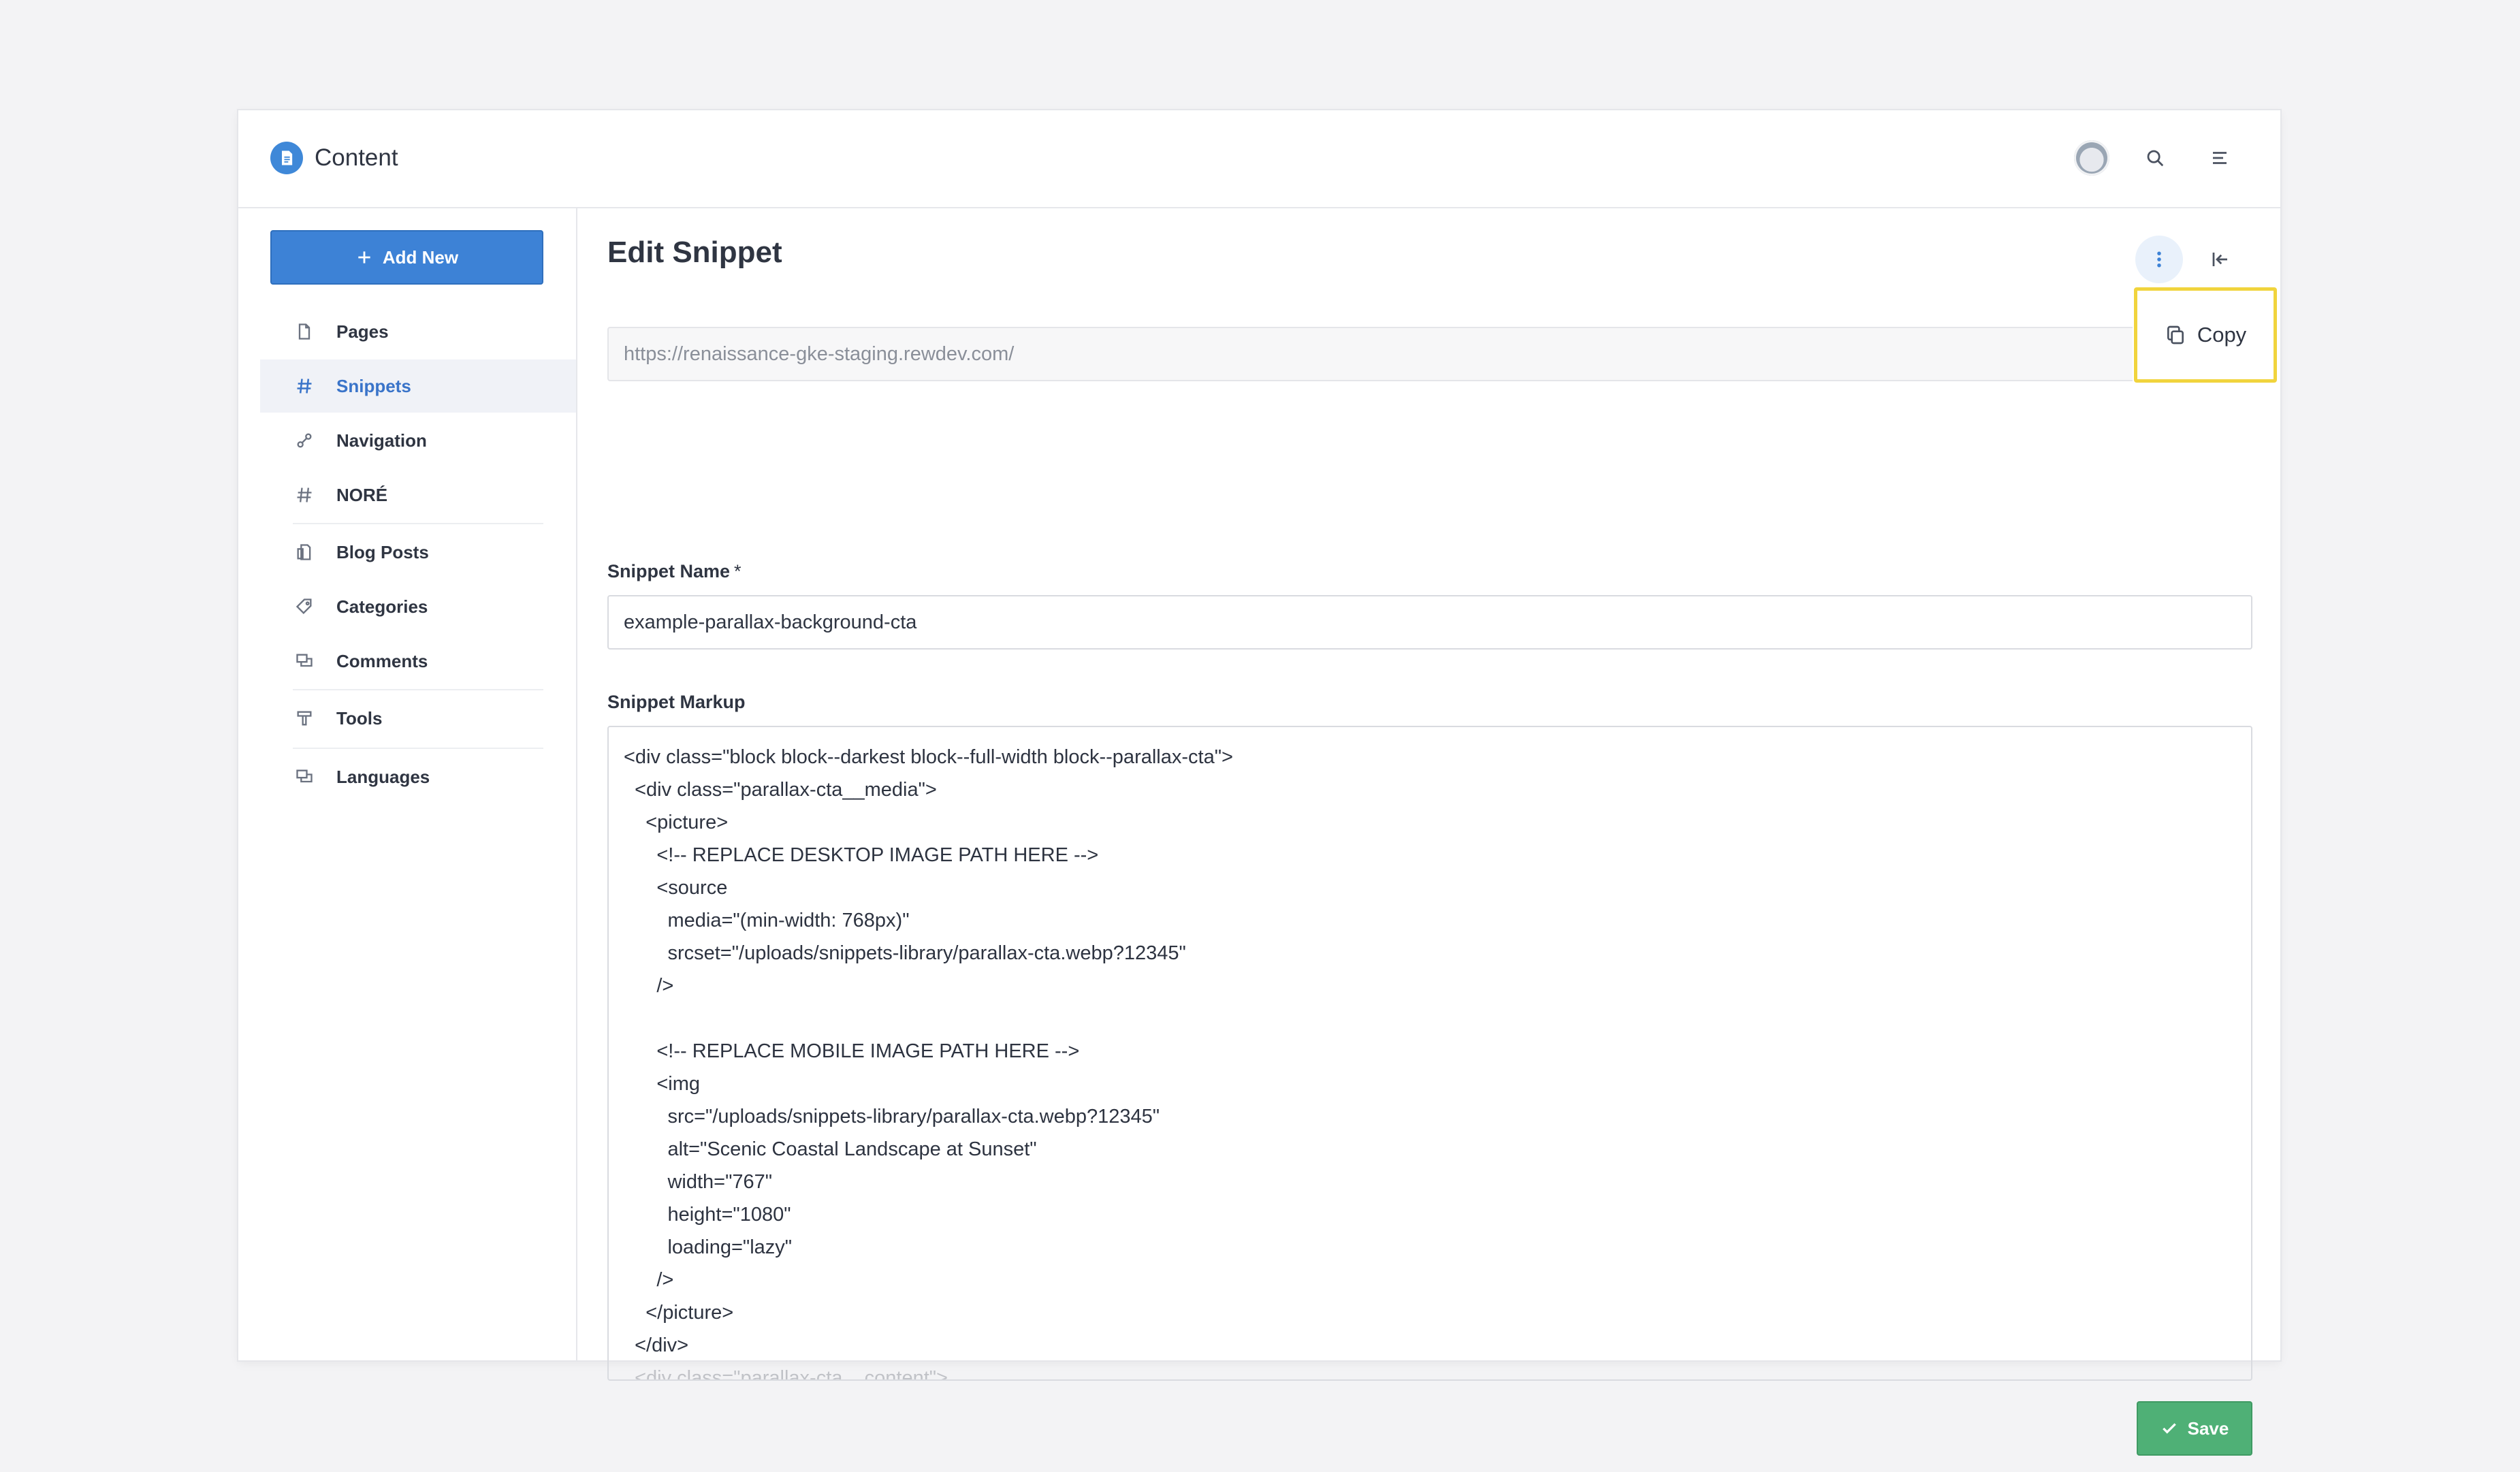 Image resolution: width=2520 pixels, height=1472 pixels. What do you see at coordinates (694, 252) in the screenshot?
I see `page-title: Edit Snippet` at bounding box center [694, 252].